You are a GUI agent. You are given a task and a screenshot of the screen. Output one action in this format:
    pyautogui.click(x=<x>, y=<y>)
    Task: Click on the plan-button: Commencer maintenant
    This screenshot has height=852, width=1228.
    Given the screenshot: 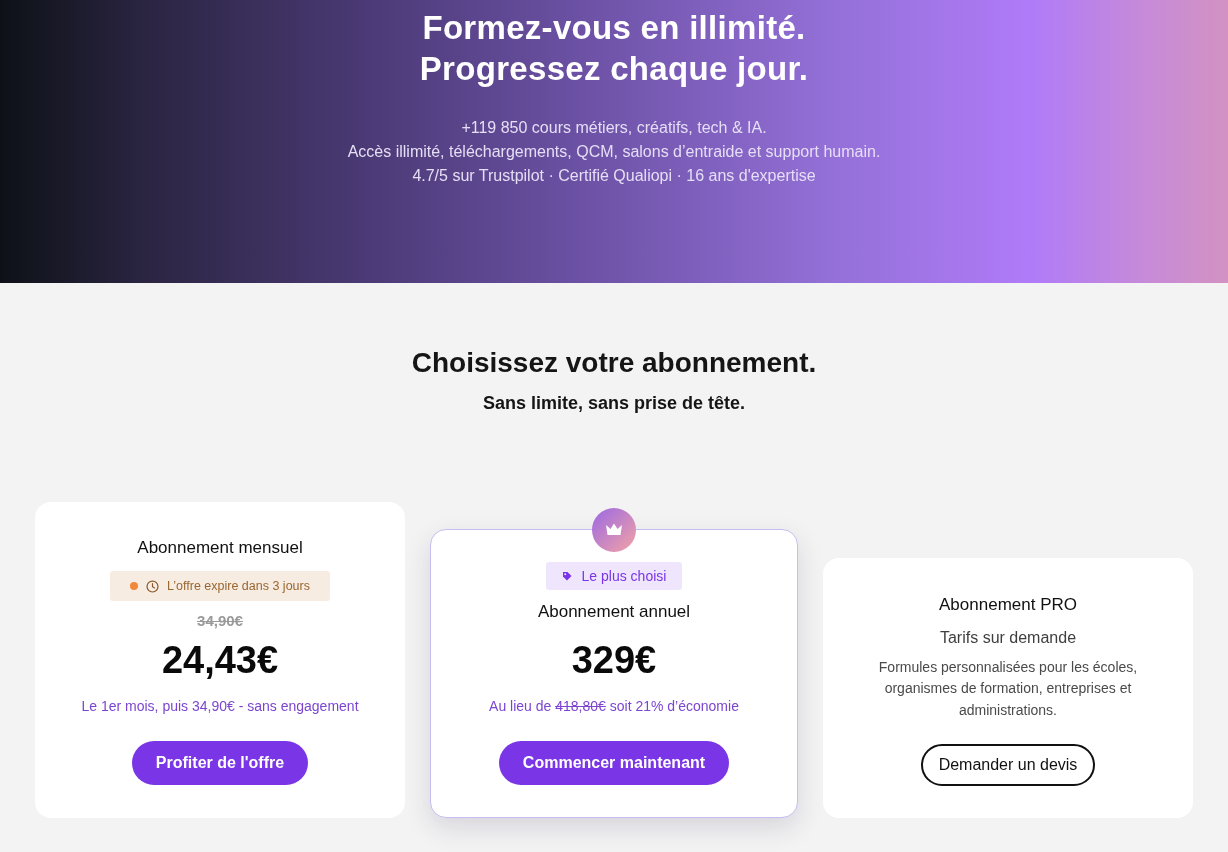 What is the action you would take?
    pyautogui.click(x=614, y=763)
    